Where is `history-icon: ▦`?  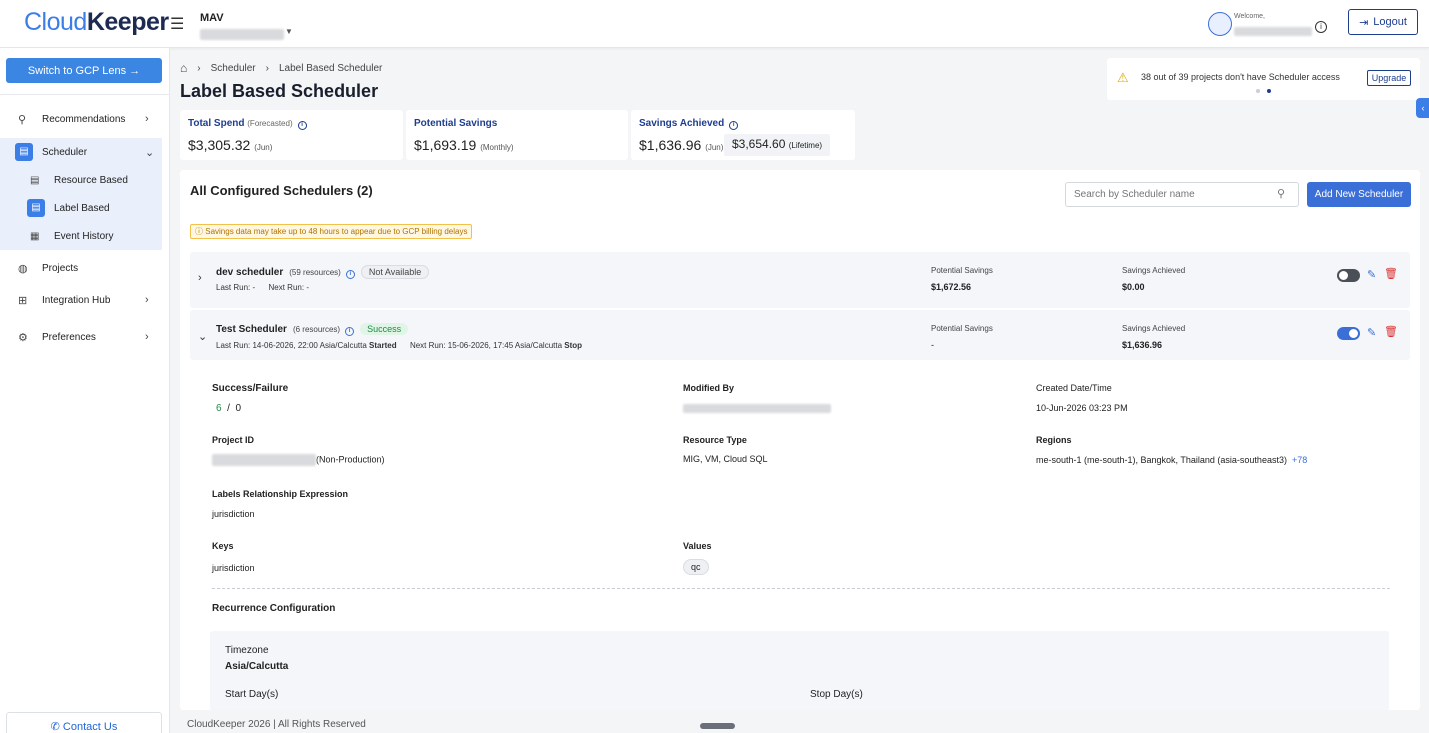 history-icon: ▦ is located at coordinates (35, 236).